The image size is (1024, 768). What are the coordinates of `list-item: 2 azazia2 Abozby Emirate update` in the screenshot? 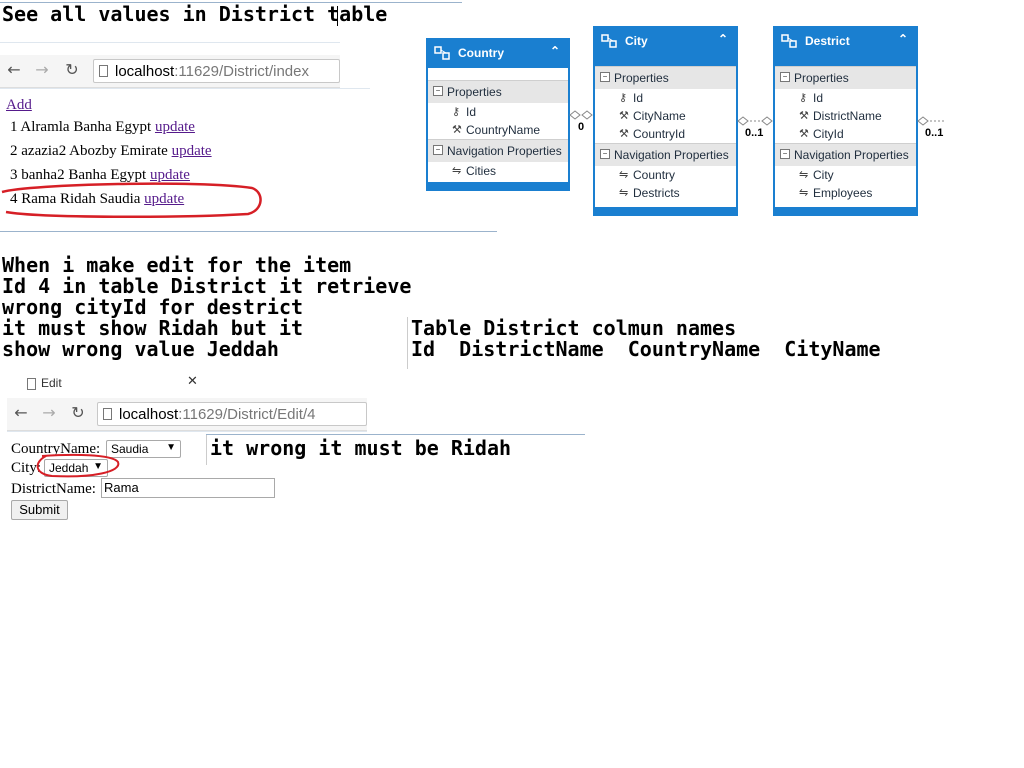 It's located at (111, 151).